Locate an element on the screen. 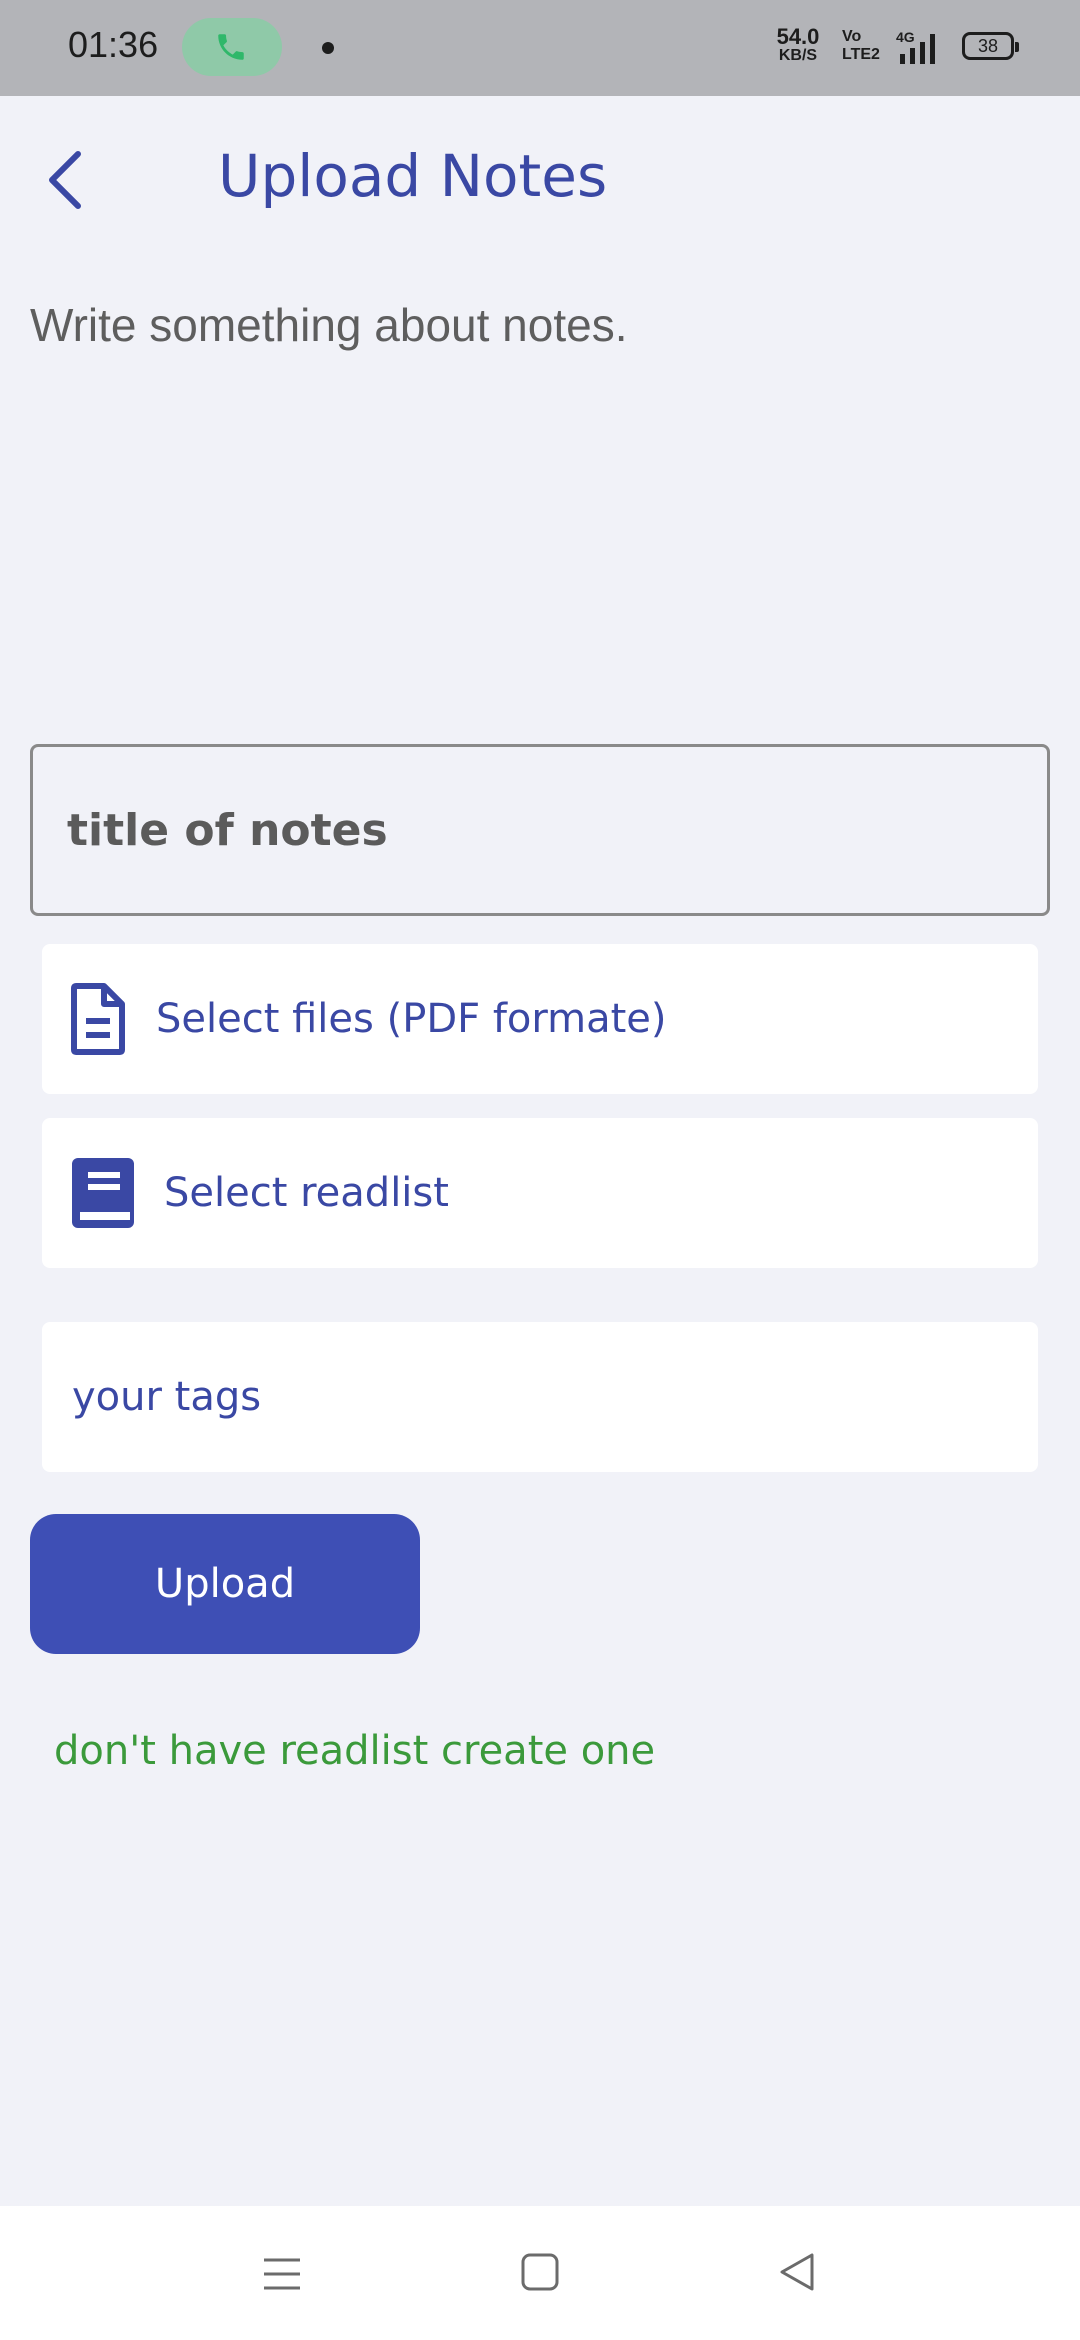 The width and height of the screenshot is (1080, 2340). title-input is located at coordinates (540, 830).